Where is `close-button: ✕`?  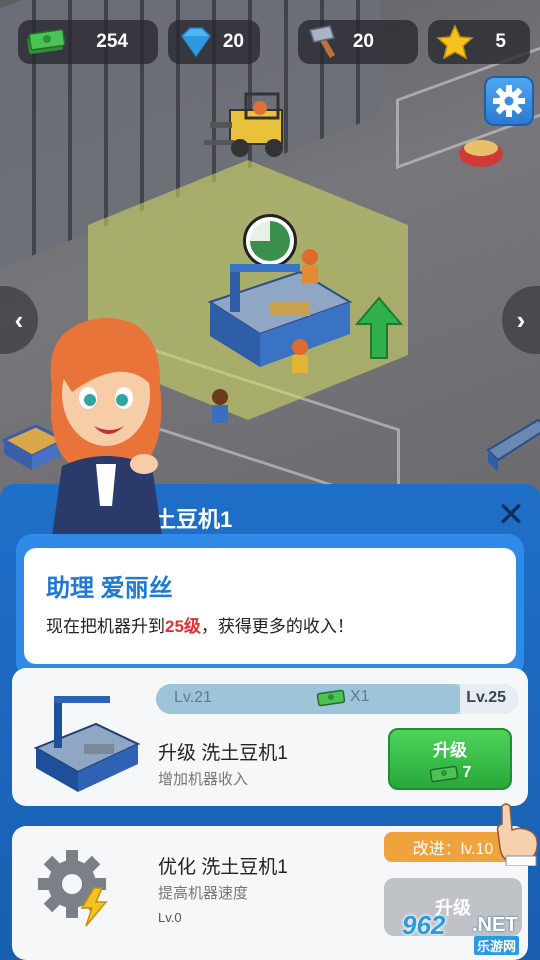 close-button: ✕ is located at coordinates (511, 516).